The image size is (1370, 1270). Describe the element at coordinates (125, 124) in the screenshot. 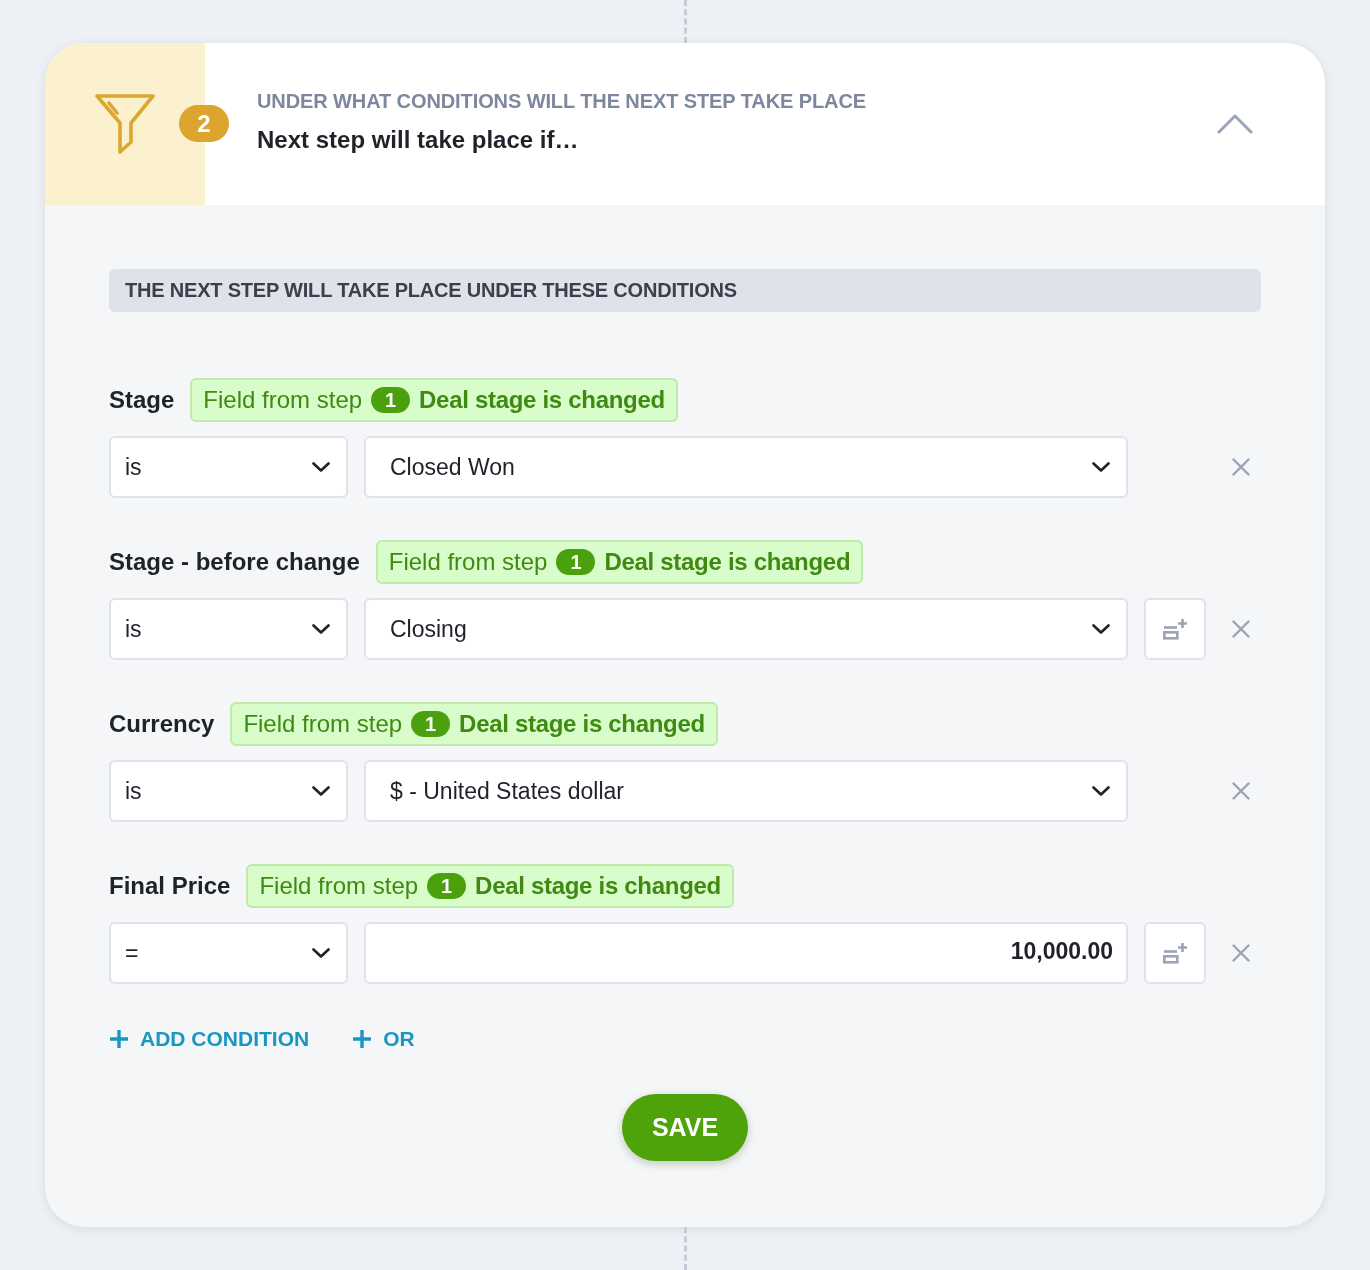

I see `funnel-icon` at that location.